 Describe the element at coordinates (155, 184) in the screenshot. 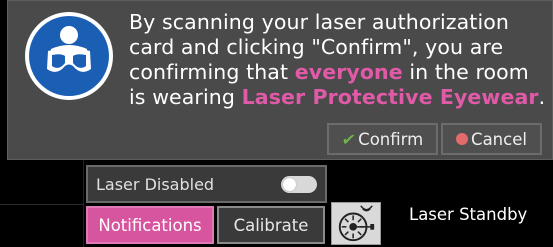

I see `laser-toggle-label: Laser Disabled` at that location.